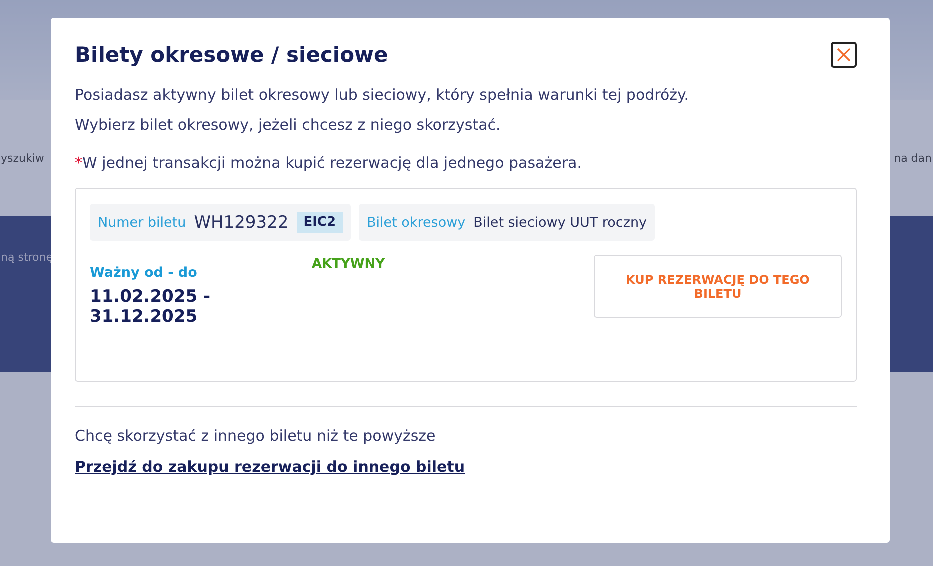 The height and width of the screenshot is (566, 933). Describe the element at coordinates (382, 95) in the screenshot. I see `info-text: Posiadasz aktywny bilet okresowy lub sieciowy, który spełnia warunki tej podróży.` at that location.